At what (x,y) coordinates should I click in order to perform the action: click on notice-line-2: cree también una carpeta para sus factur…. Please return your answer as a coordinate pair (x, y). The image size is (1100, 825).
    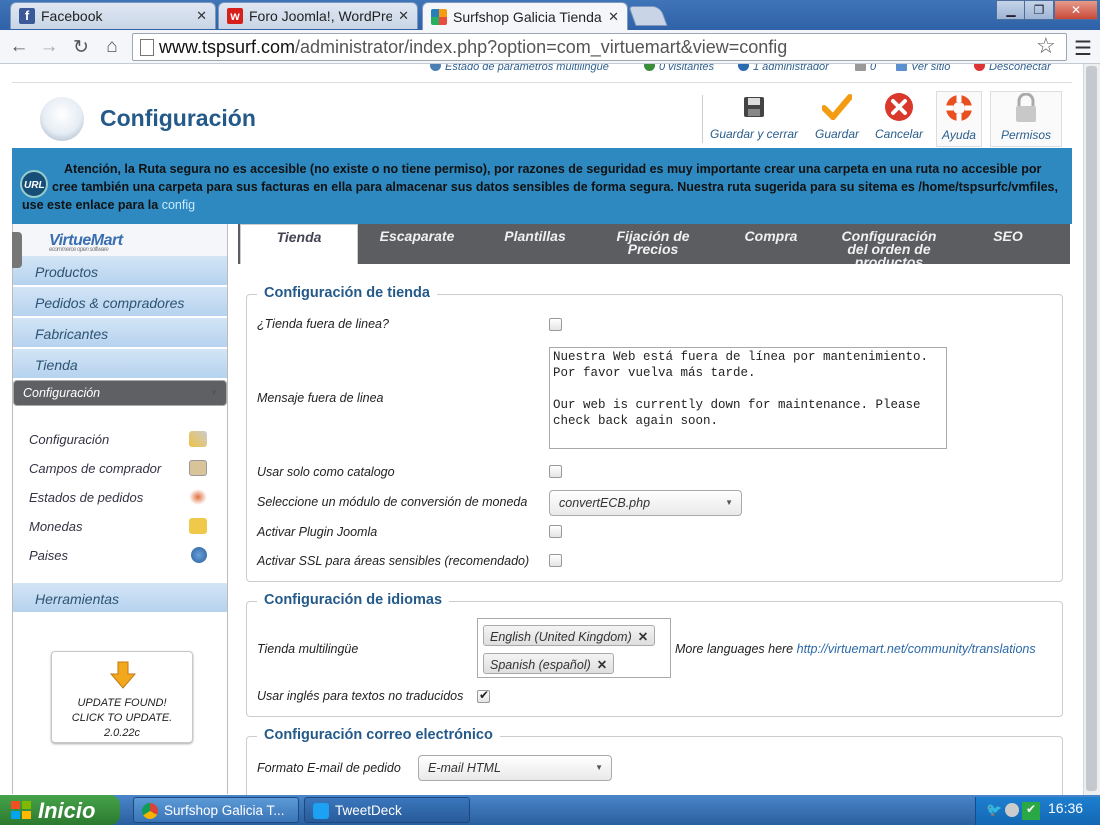
    Looking at the image, I should click on (555, 187).